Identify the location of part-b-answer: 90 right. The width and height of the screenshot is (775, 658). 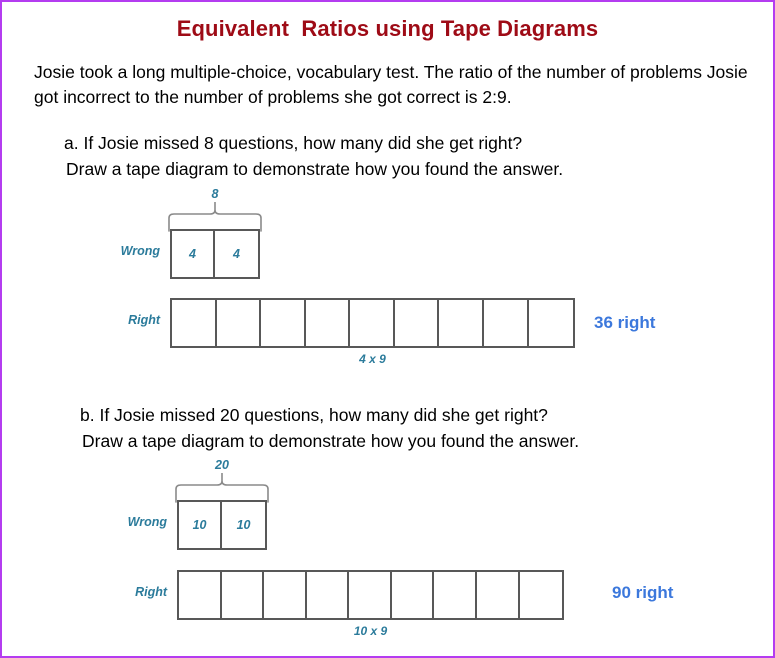
(643, 592).